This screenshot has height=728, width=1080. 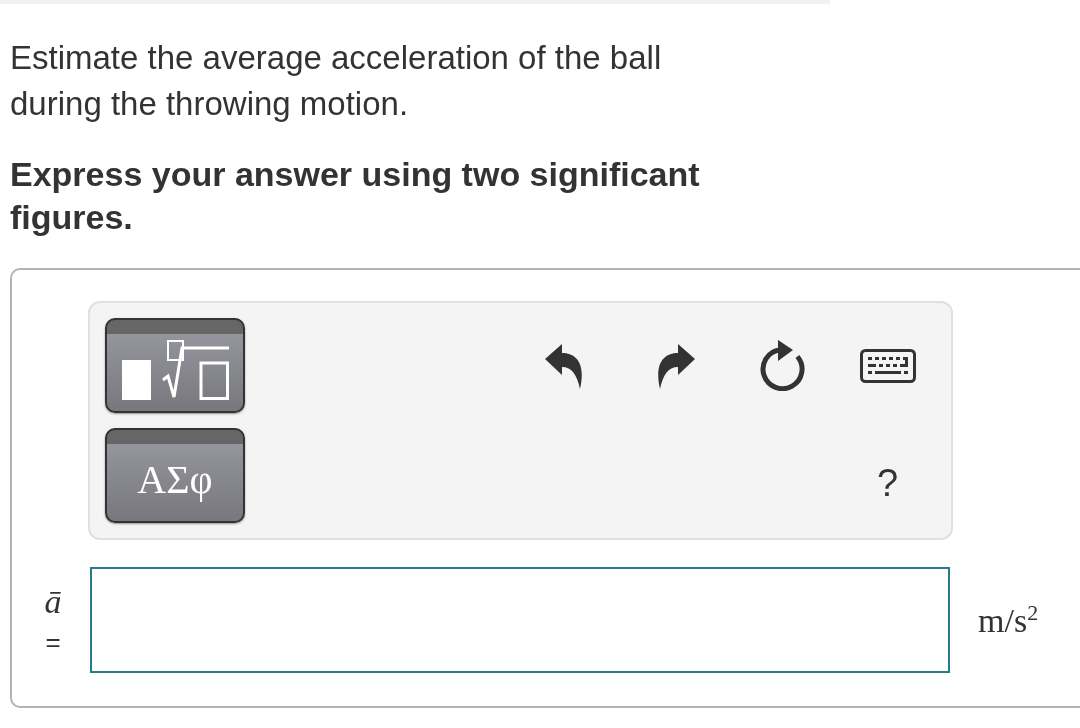 I want to click on help-button: ?, so click(x=887, y=482).